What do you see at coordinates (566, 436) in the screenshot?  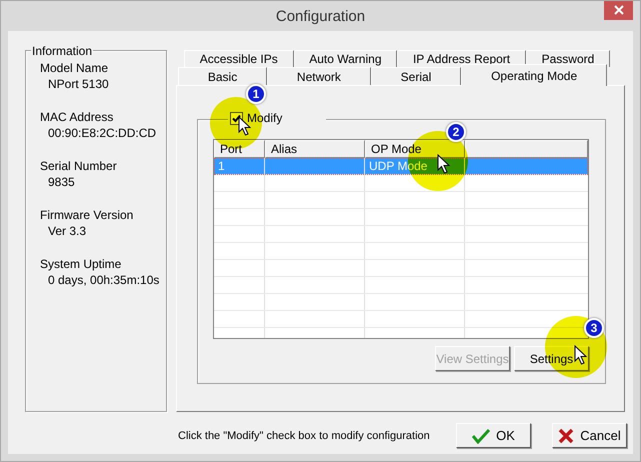 I see `cross-icon` at bounding box center [566, 436].